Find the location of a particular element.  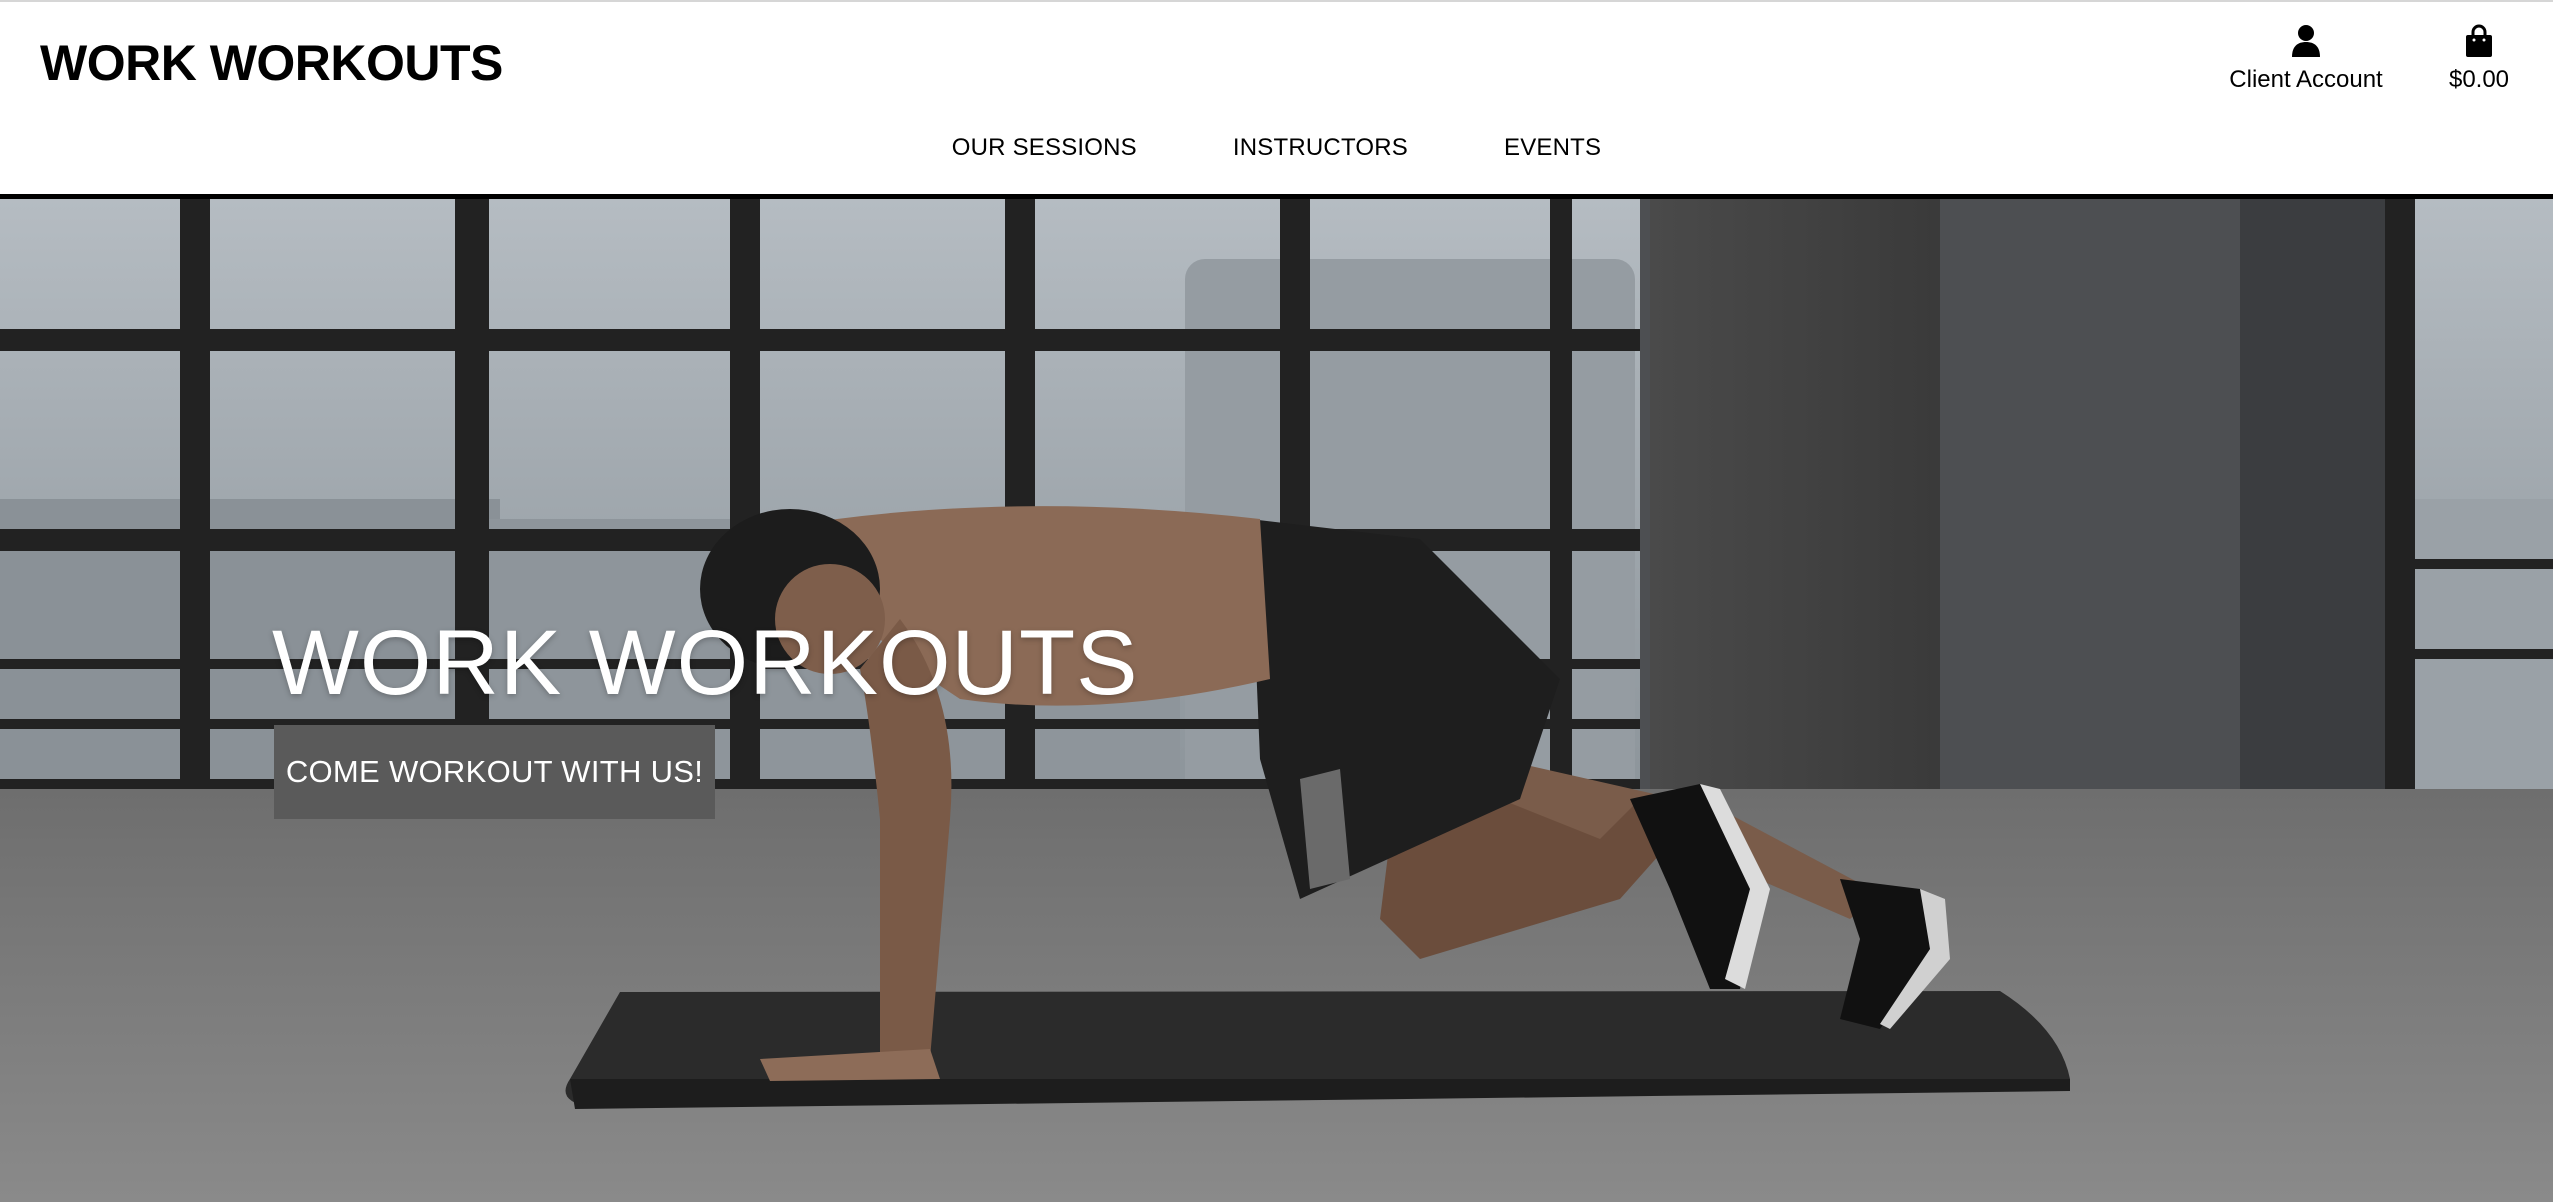

nav-item-our-sessions: OUR SESSIONS is located at coordinates (1044, 154).